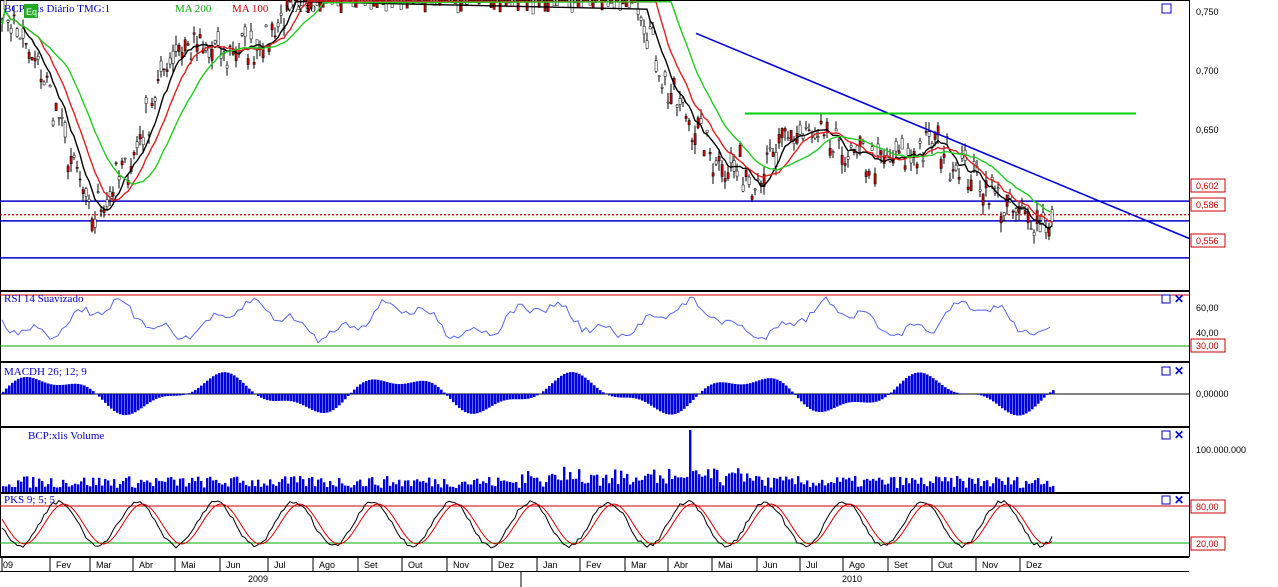 The height and width of the screenshot is (587, 1278). I want to click on macd-tick: 0,00000, so click(1212, 394).